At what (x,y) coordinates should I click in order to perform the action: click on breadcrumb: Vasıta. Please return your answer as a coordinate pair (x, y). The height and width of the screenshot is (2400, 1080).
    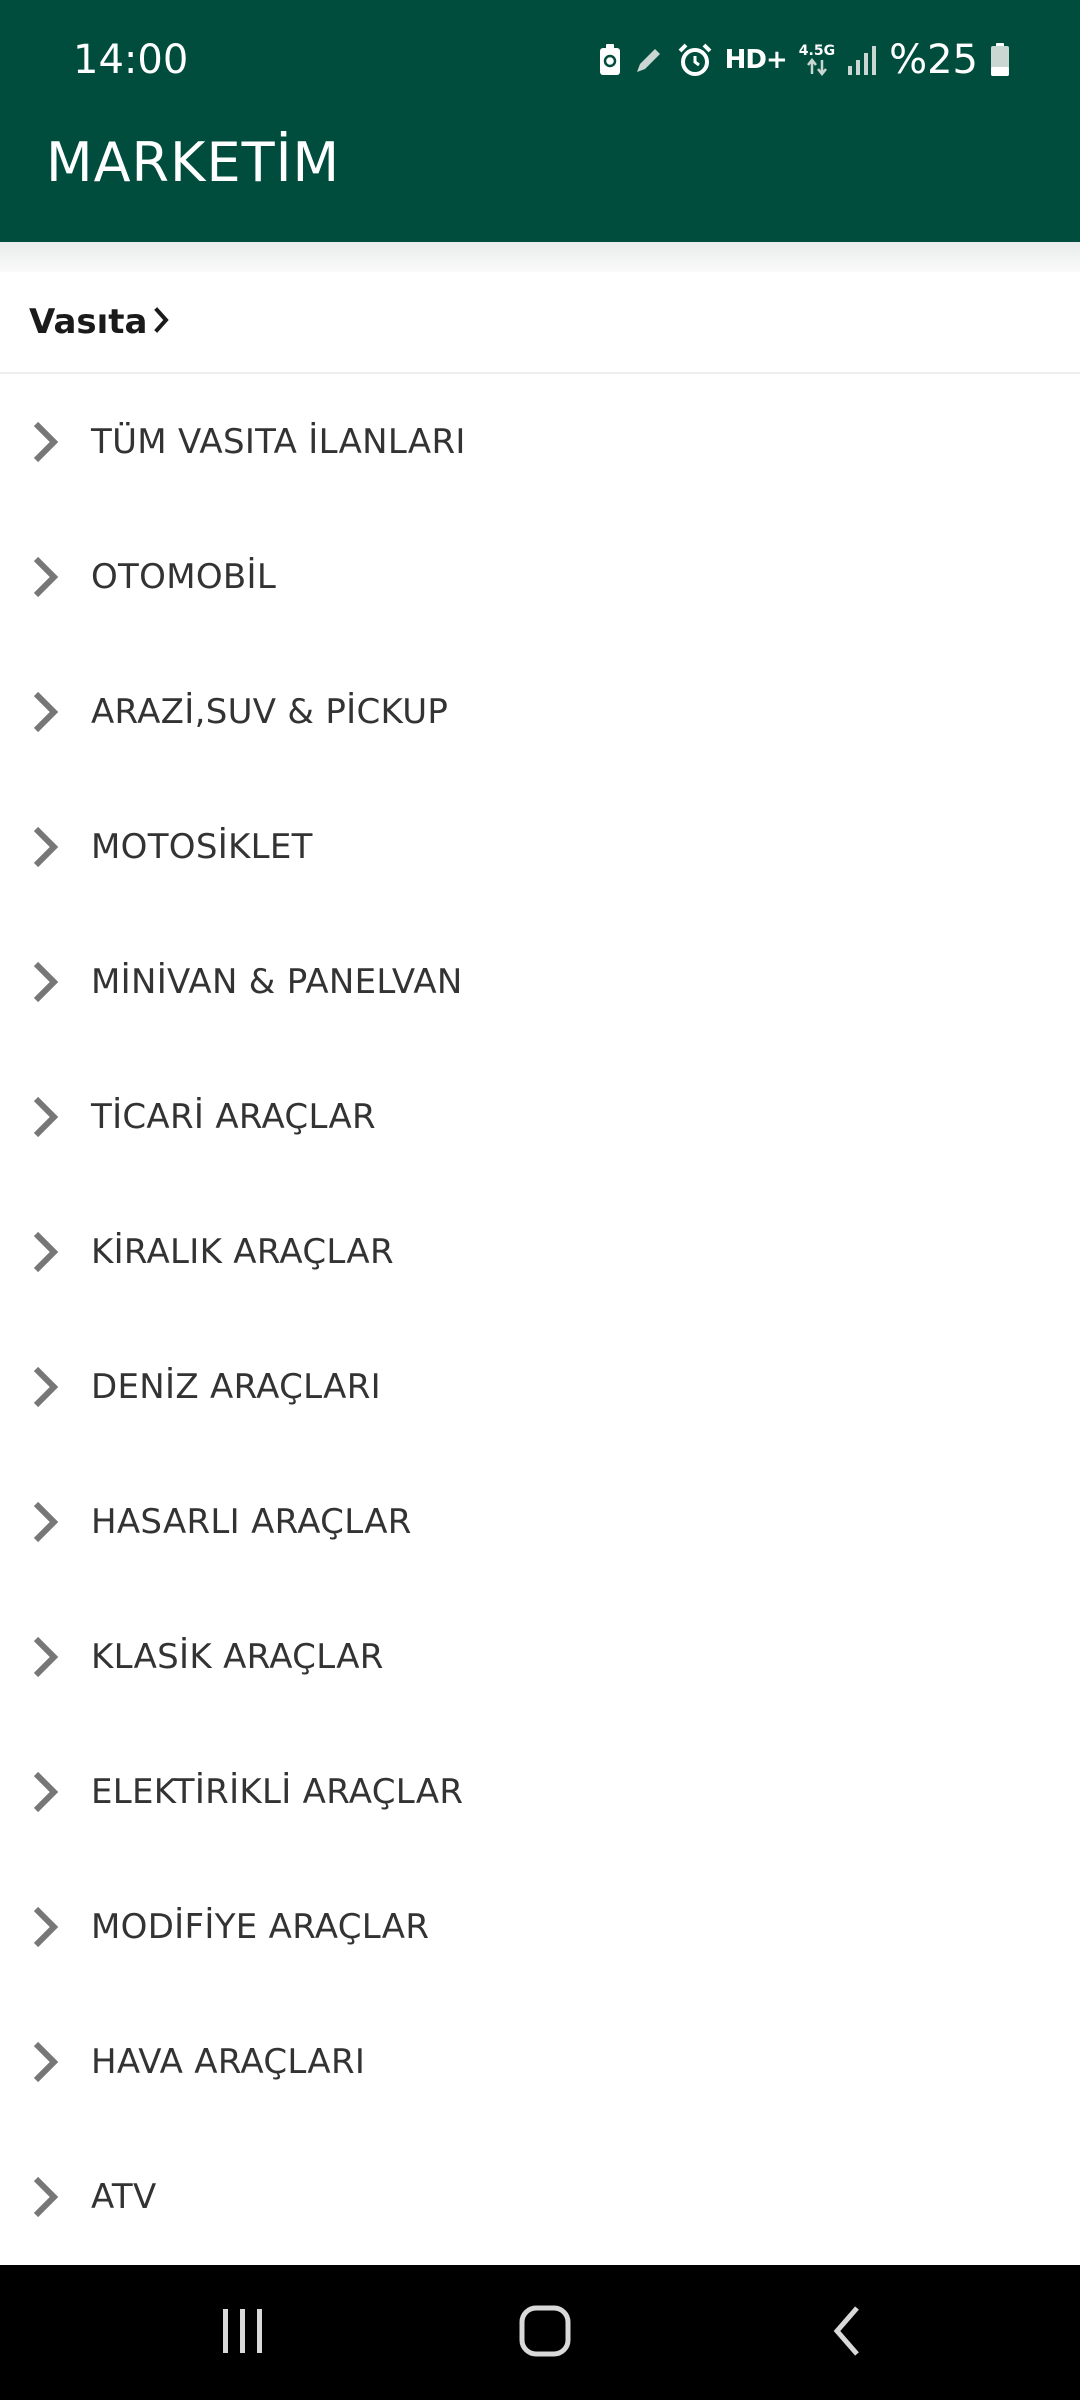
    Looking at the image, I should click on (540, 323).